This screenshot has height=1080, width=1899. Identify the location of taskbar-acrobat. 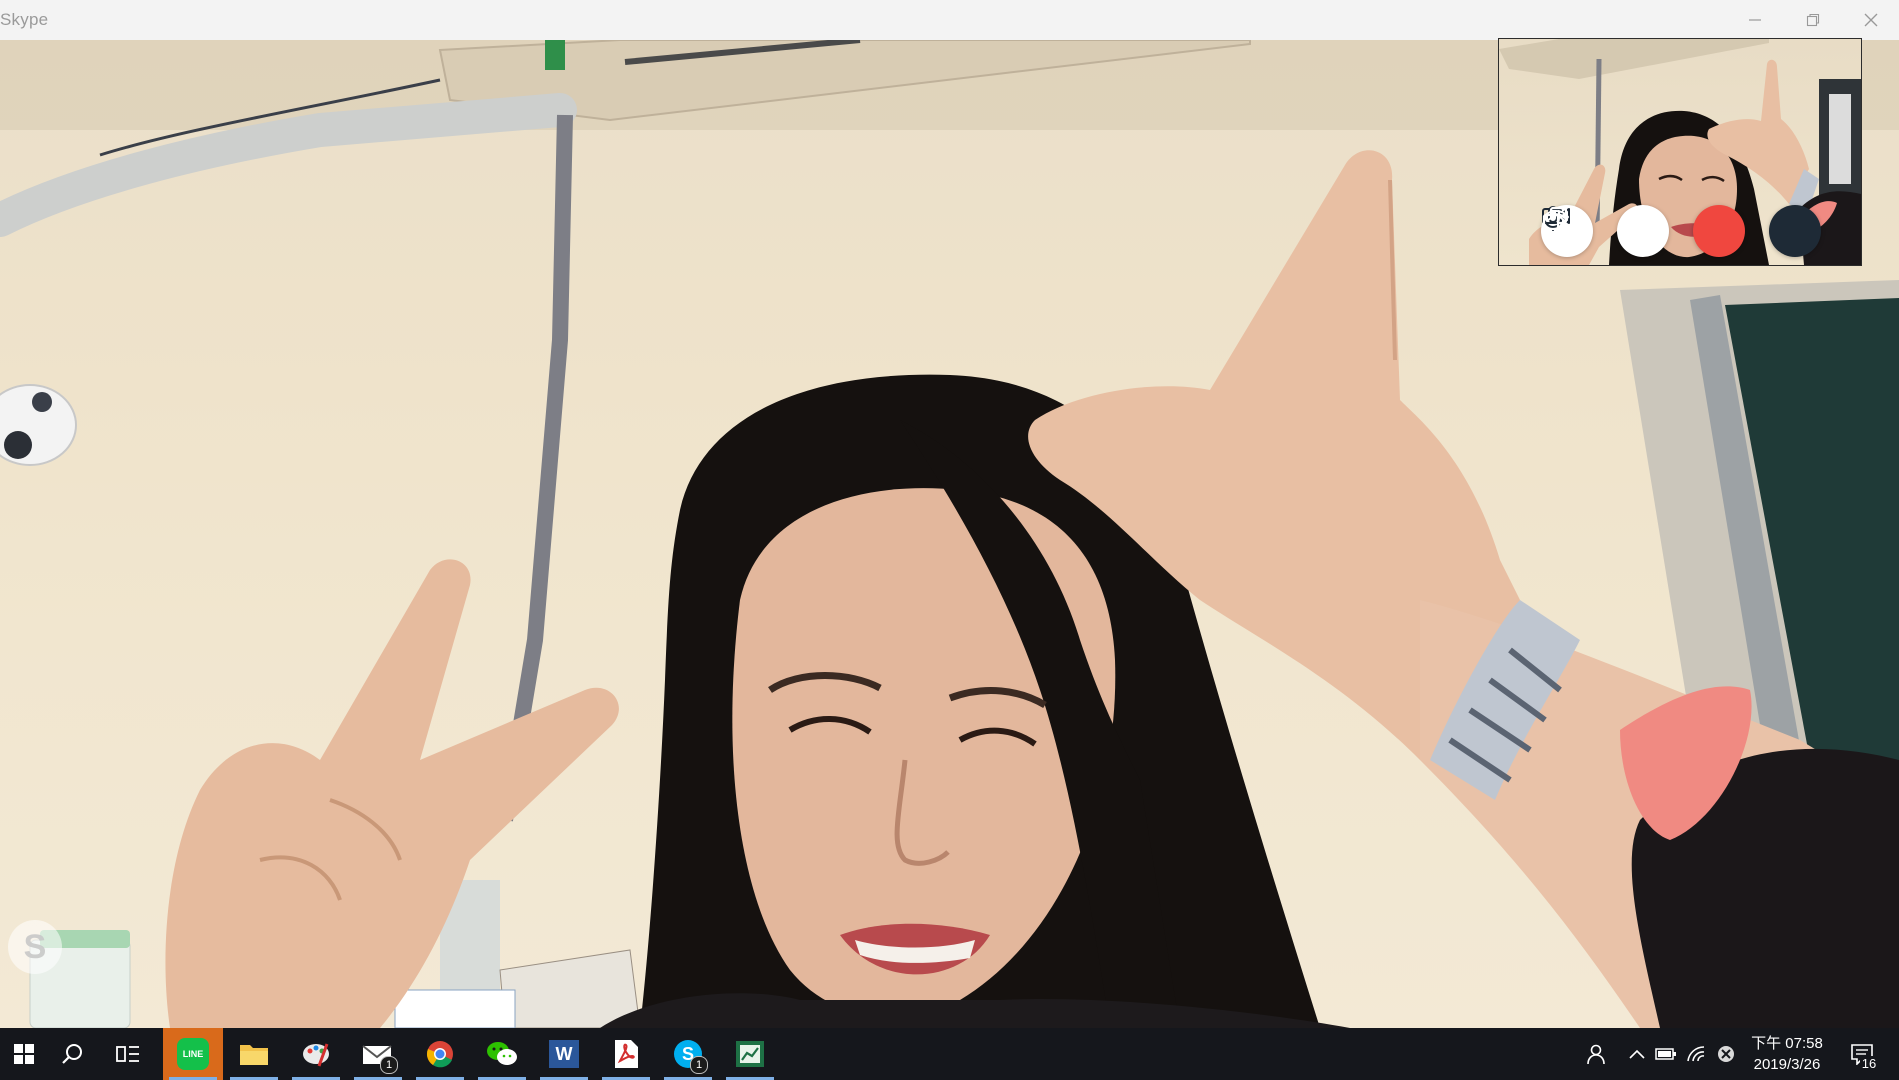
(626, 1054).